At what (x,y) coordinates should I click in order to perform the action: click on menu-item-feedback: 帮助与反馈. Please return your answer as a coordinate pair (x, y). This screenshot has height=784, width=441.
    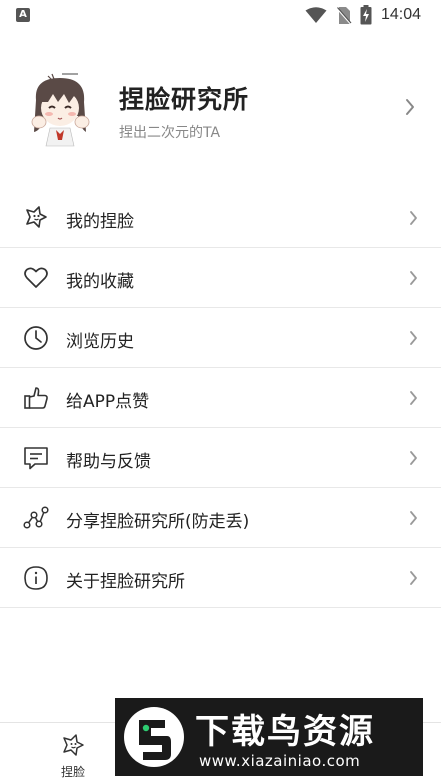
    Looking at the image, I should click on (220, 458).